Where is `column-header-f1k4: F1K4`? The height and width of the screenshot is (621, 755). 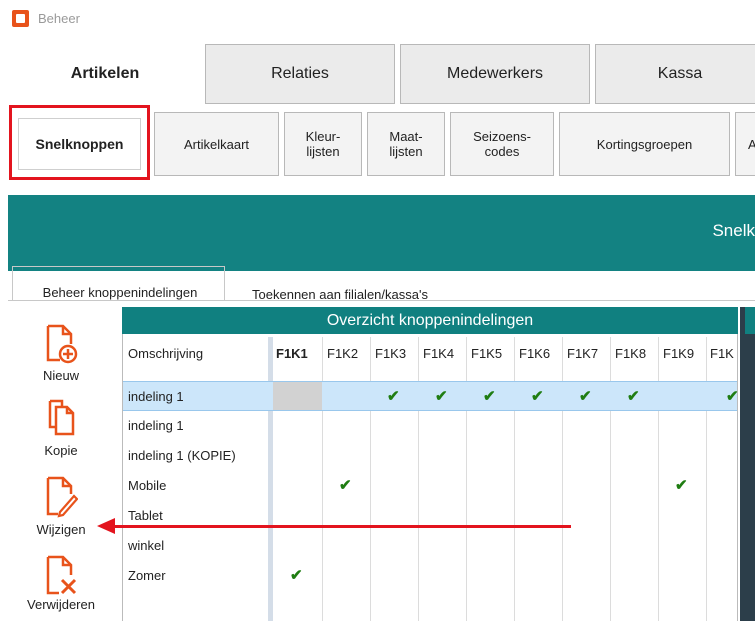 column-header-f1k4: F1K4 is located at coordinates (438, 353).